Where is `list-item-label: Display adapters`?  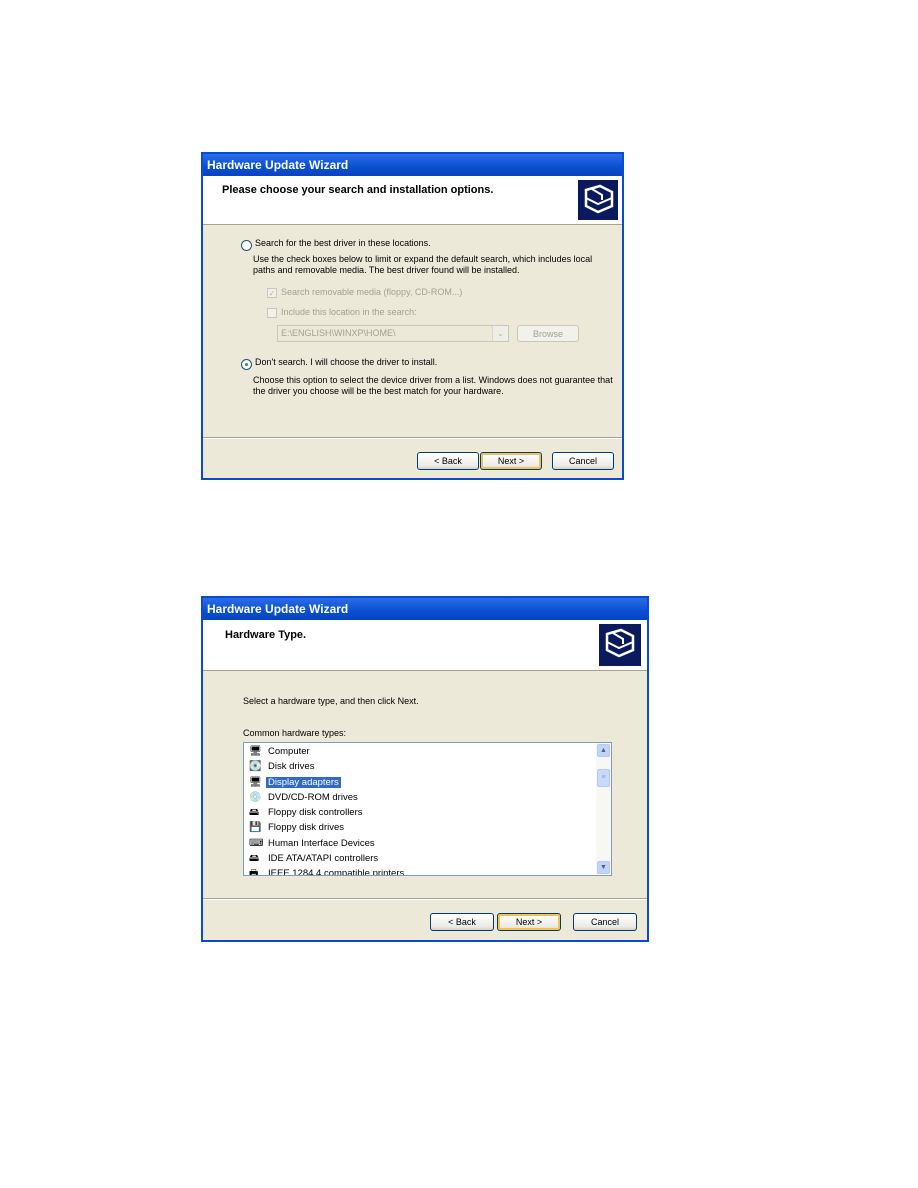 list-item-label: Display adapters is located at coordinates (303, 782).